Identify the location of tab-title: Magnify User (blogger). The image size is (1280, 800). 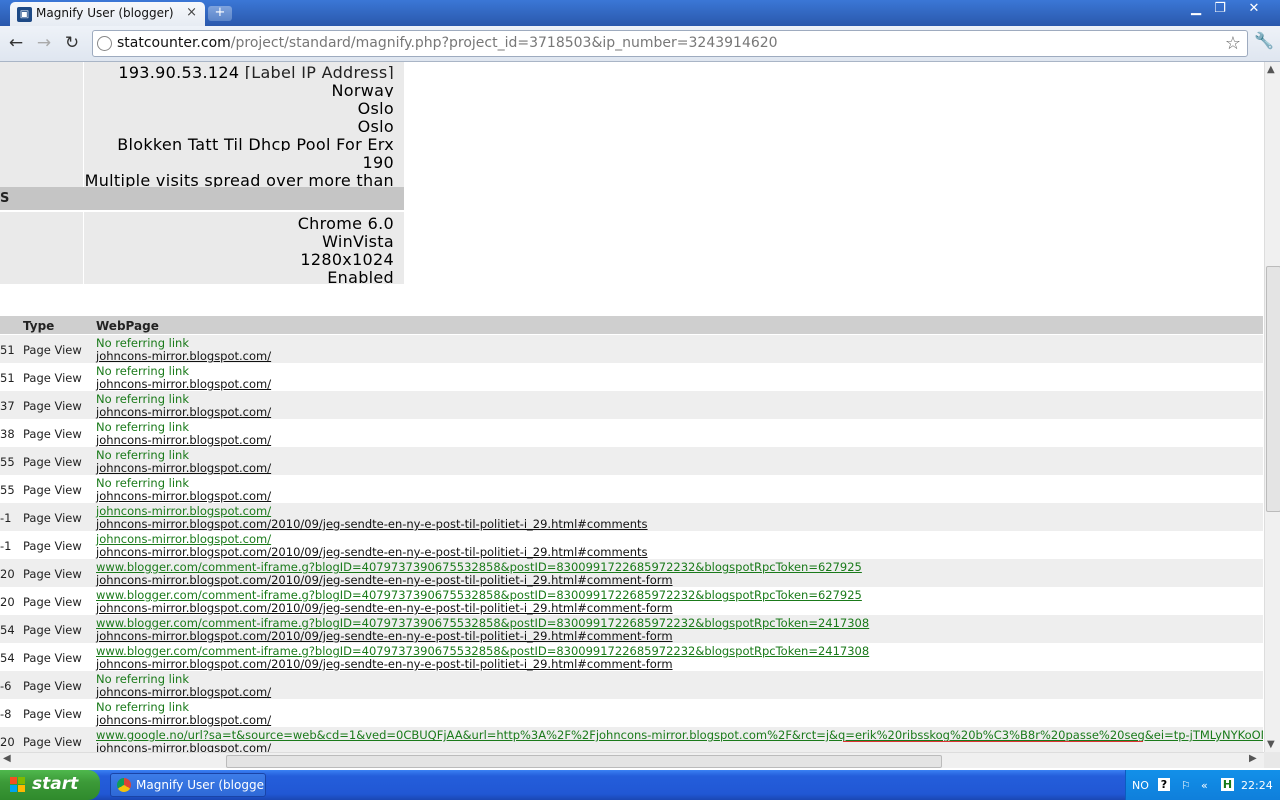
(105, 13).